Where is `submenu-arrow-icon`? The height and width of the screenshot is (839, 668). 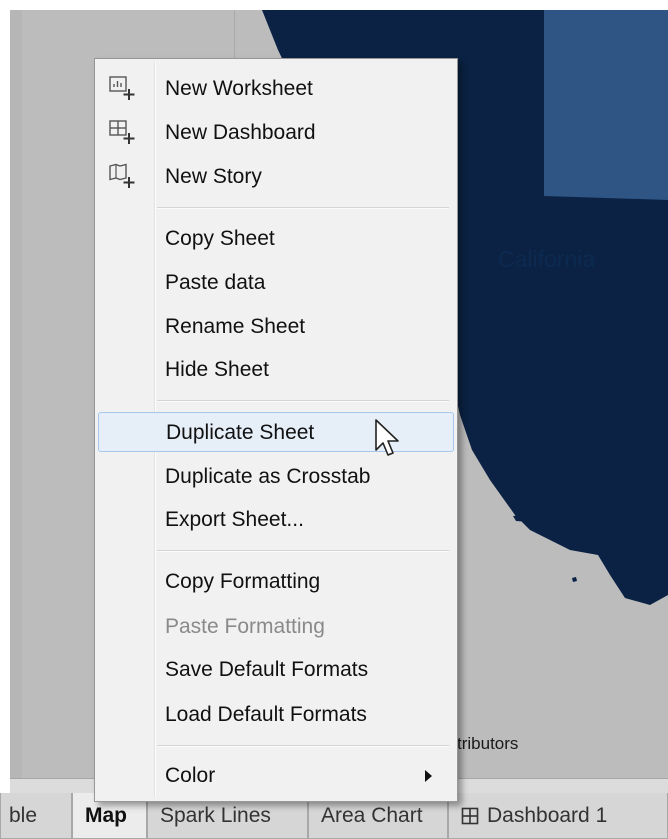 submenu-arrow-icon is located at coordinates (428, 776).